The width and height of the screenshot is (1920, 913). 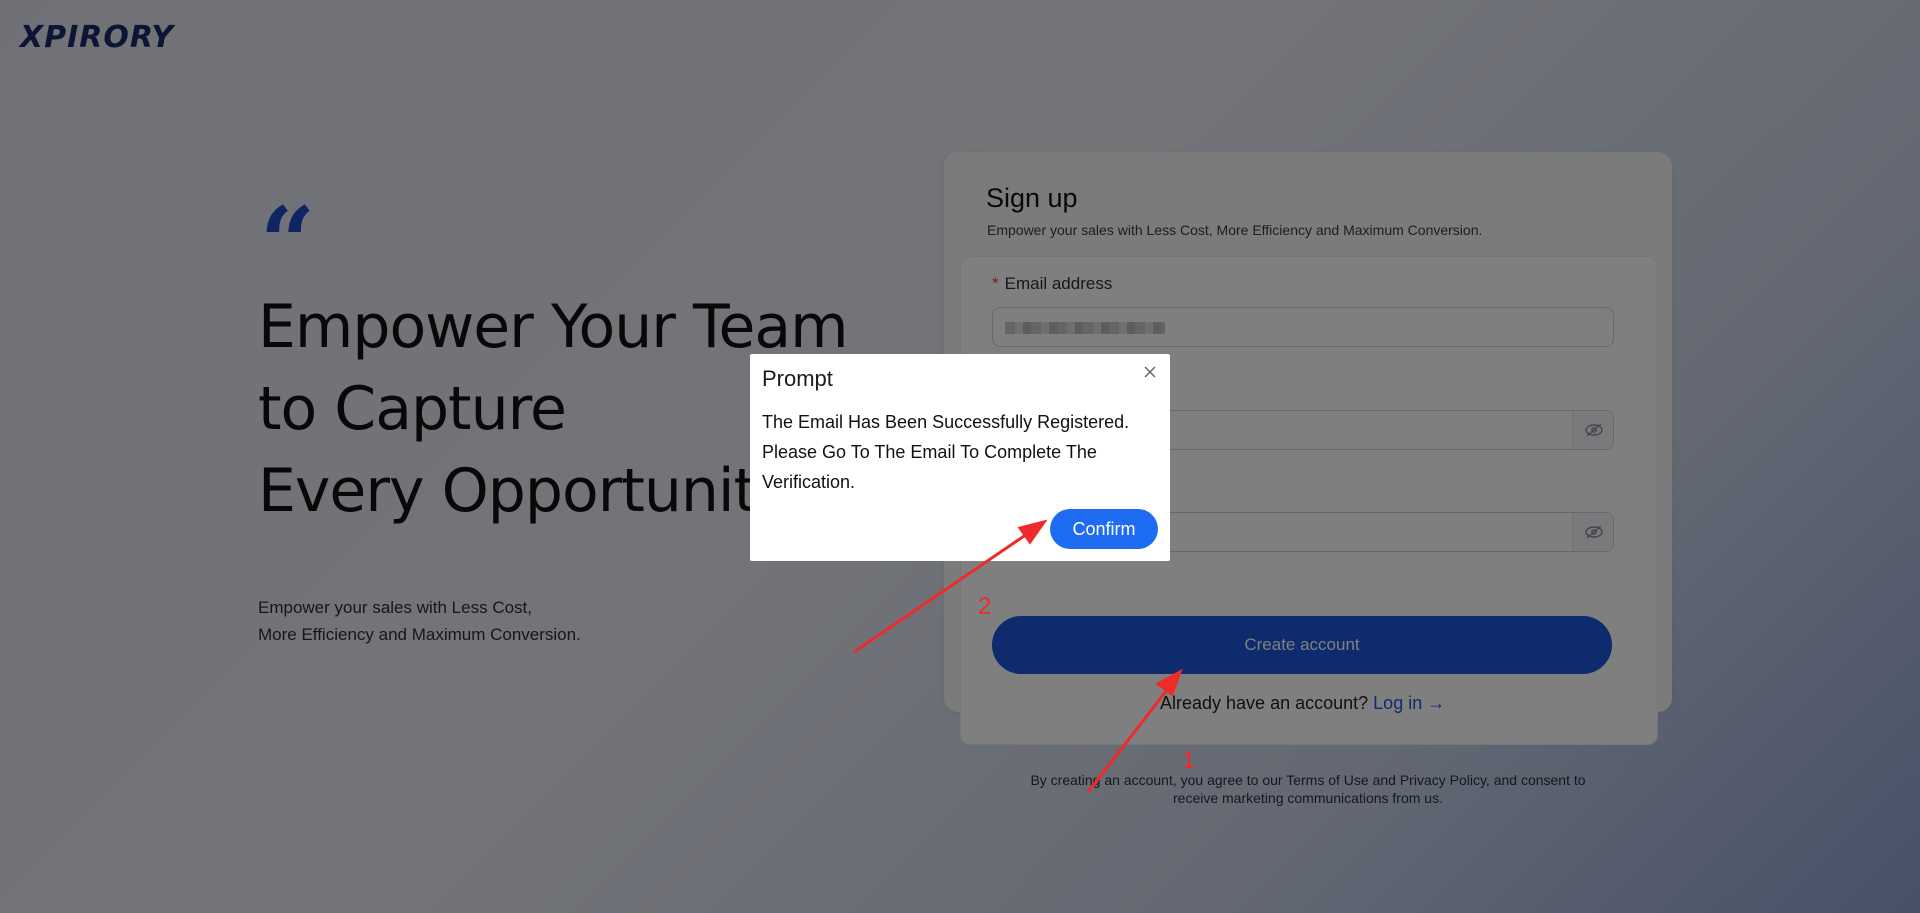 What do you see at coordinates (797, 378) in the screenshot?
I see `dialog-title: Prompt` at bounding box center [797, 378].